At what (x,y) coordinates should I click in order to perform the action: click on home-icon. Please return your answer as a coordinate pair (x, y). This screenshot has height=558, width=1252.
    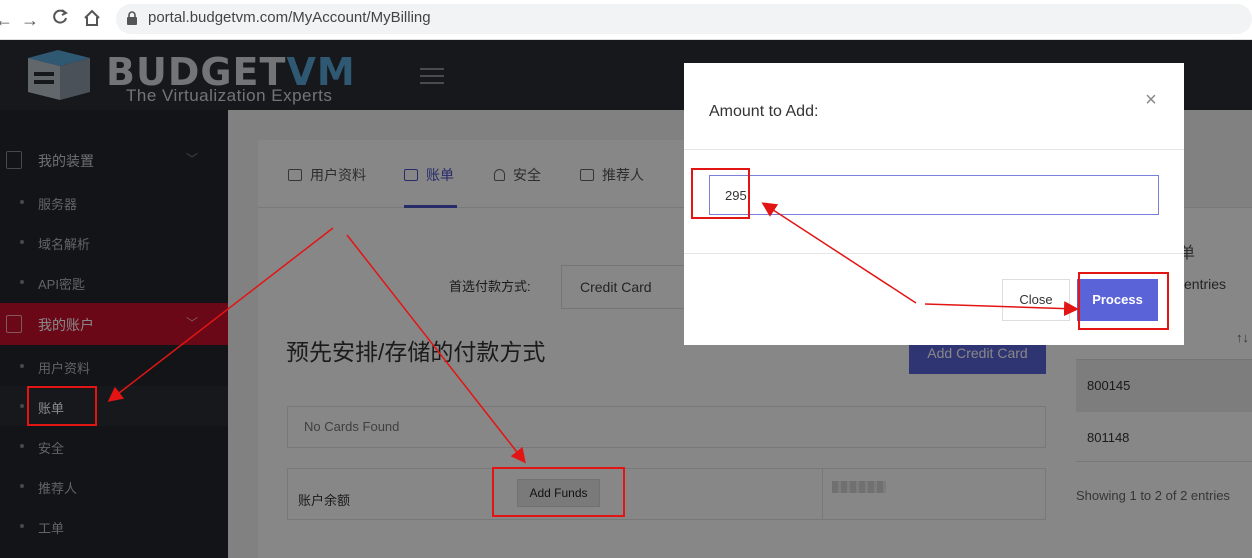
    Looking at the image, I should click on (92, 20).